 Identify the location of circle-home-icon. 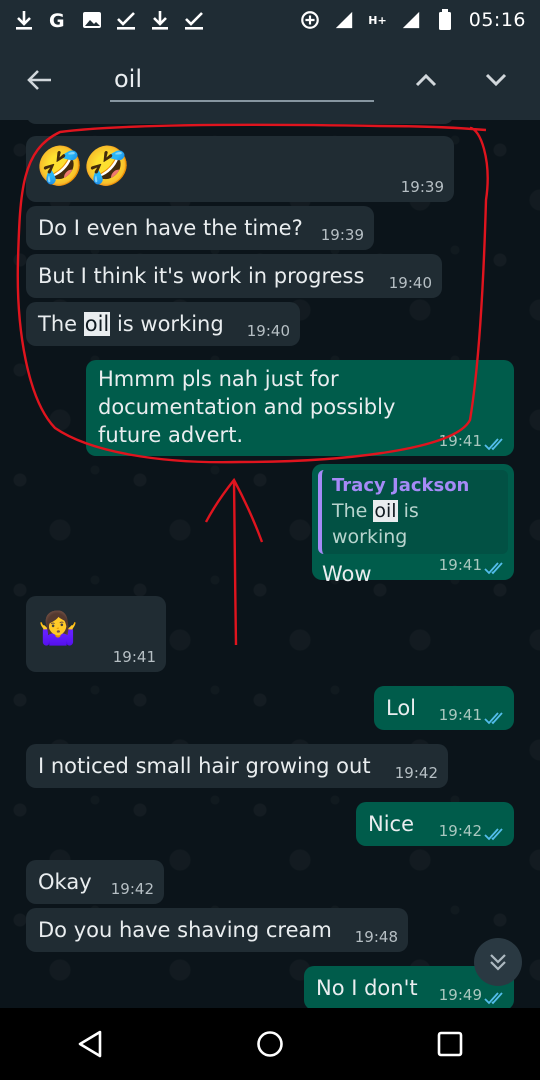
(270, 1044).